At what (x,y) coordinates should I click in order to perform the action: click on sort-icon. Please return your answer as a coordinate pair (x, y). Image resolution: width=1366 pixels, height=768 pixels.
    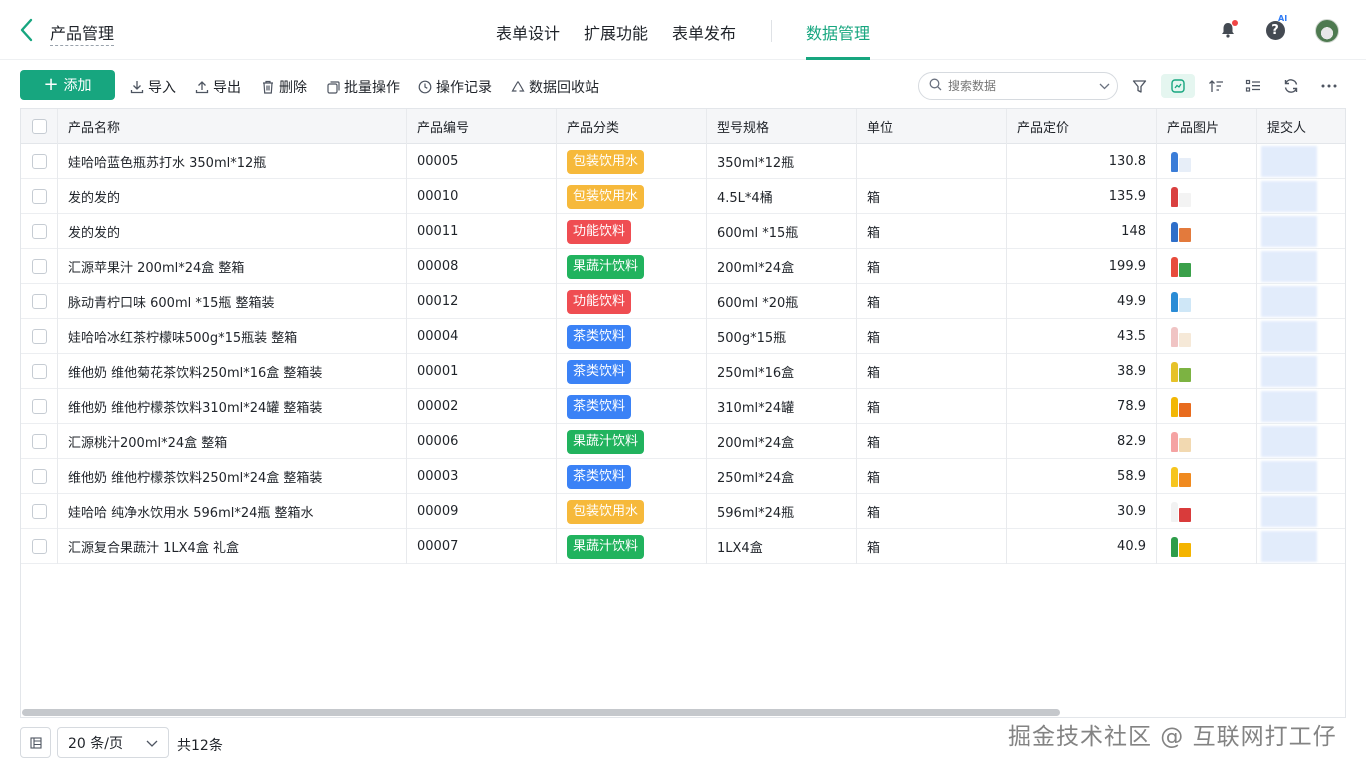
    Looking at the image, I should click on (1216, 86).